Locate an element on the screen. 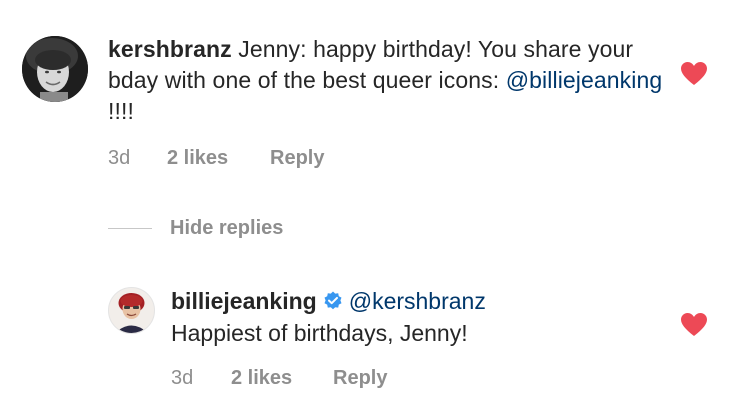 This screenshot has width=750, height=419. reply-username: billiejeanking is located at coordinates (244, 301).